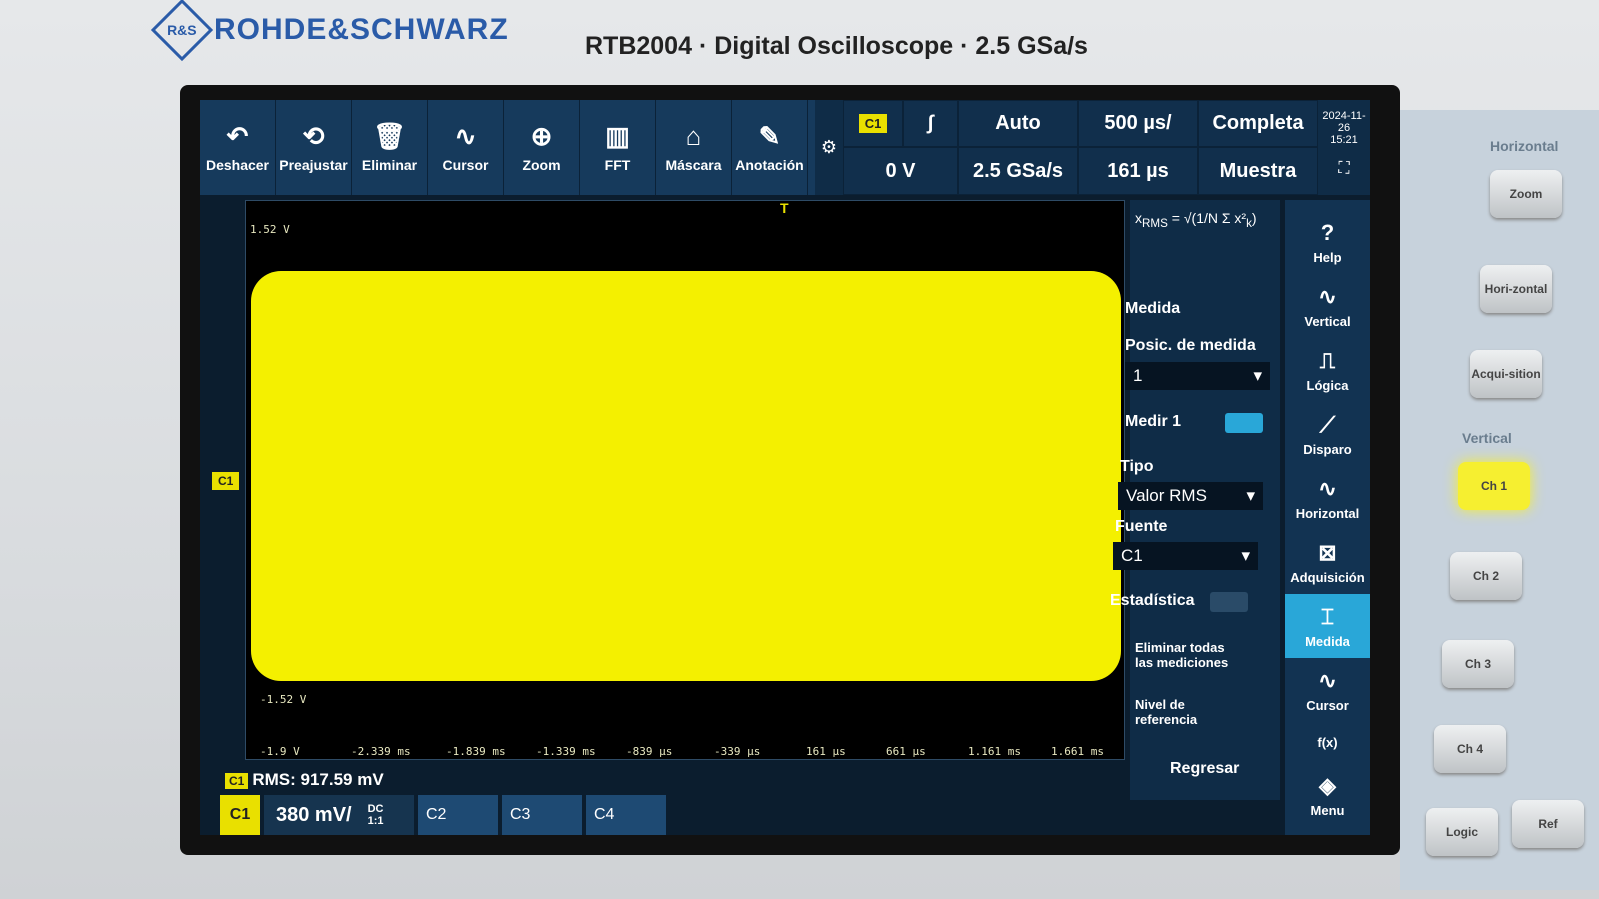 This screenshot has height=899, width=1599. Describe the element at coordinates (784, 208) in the screenshot. I see `trigger-marker: T` at that location.